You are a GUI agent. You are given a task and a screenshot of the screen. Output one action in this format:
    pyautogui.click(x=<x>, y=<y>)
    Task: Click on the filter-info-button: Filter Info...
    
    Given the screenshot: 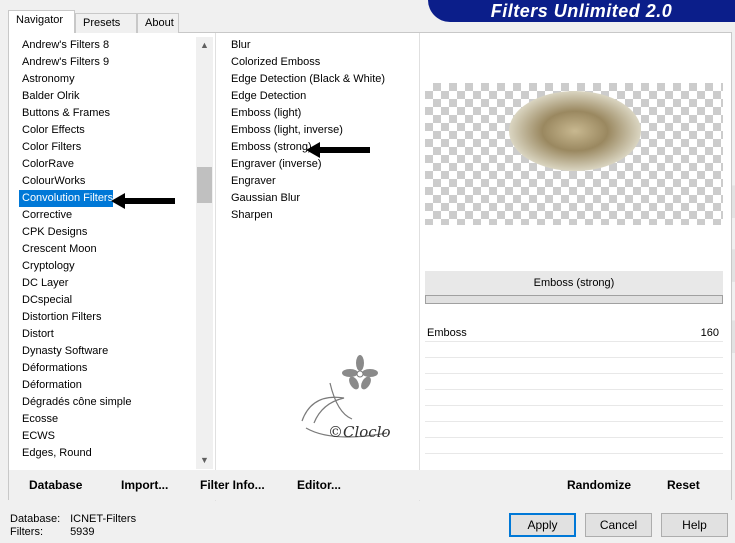 What is the action you would take?
    pyautogui.click(x=232, y=485)
    